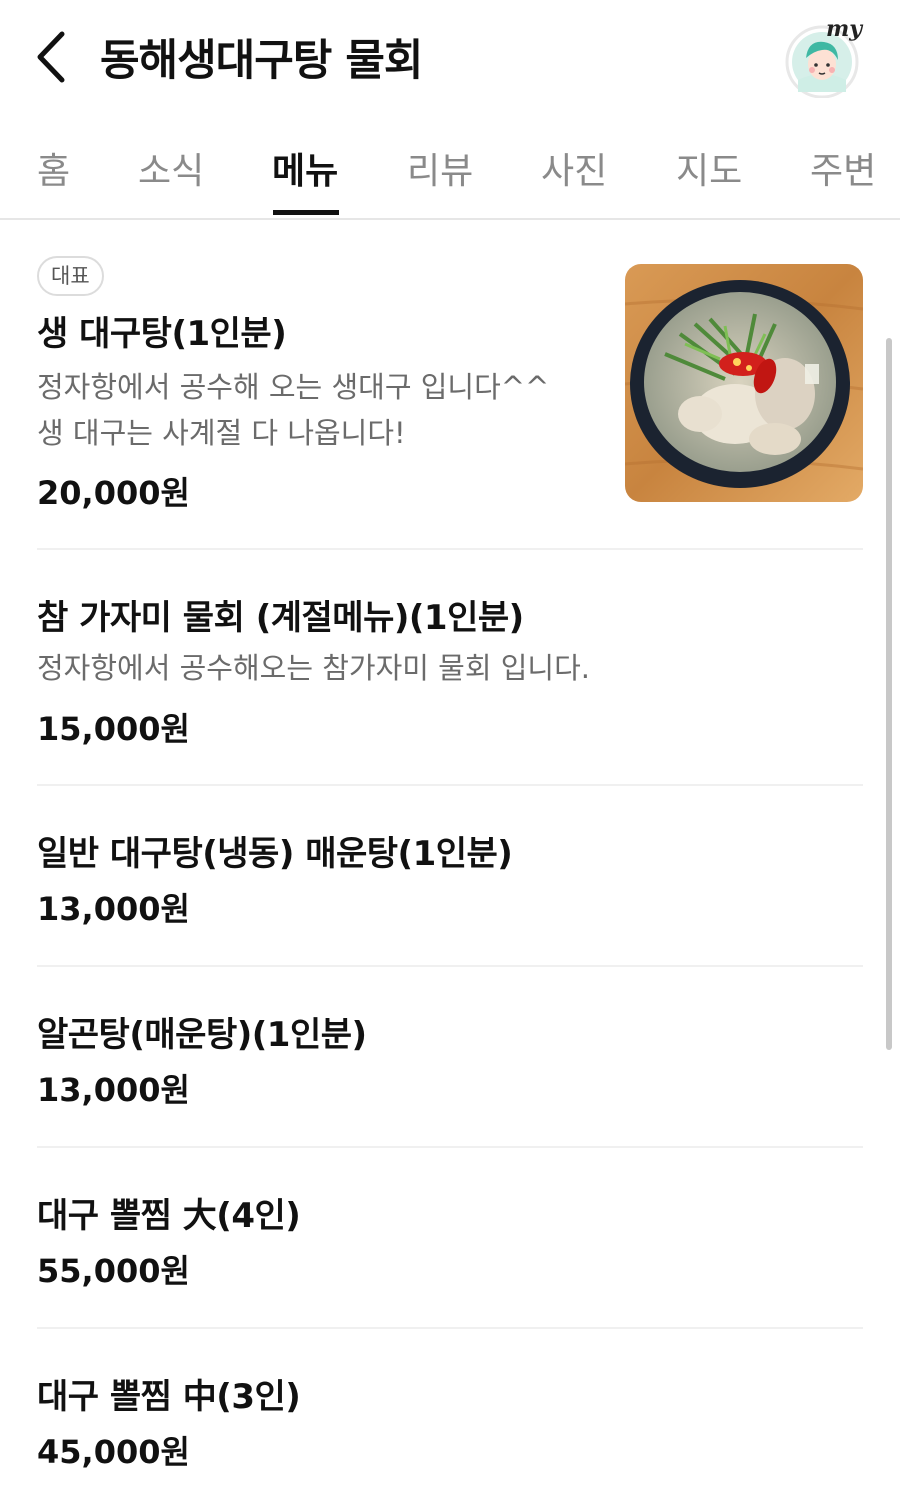  I want to click on active-tab-indicator, so click(306, 212).